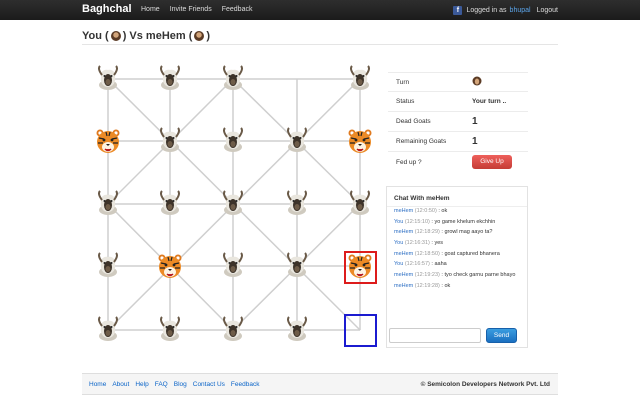 The height and width of the screenshot is (403, 640). I want to click on title-end: ), so click(208, 35).